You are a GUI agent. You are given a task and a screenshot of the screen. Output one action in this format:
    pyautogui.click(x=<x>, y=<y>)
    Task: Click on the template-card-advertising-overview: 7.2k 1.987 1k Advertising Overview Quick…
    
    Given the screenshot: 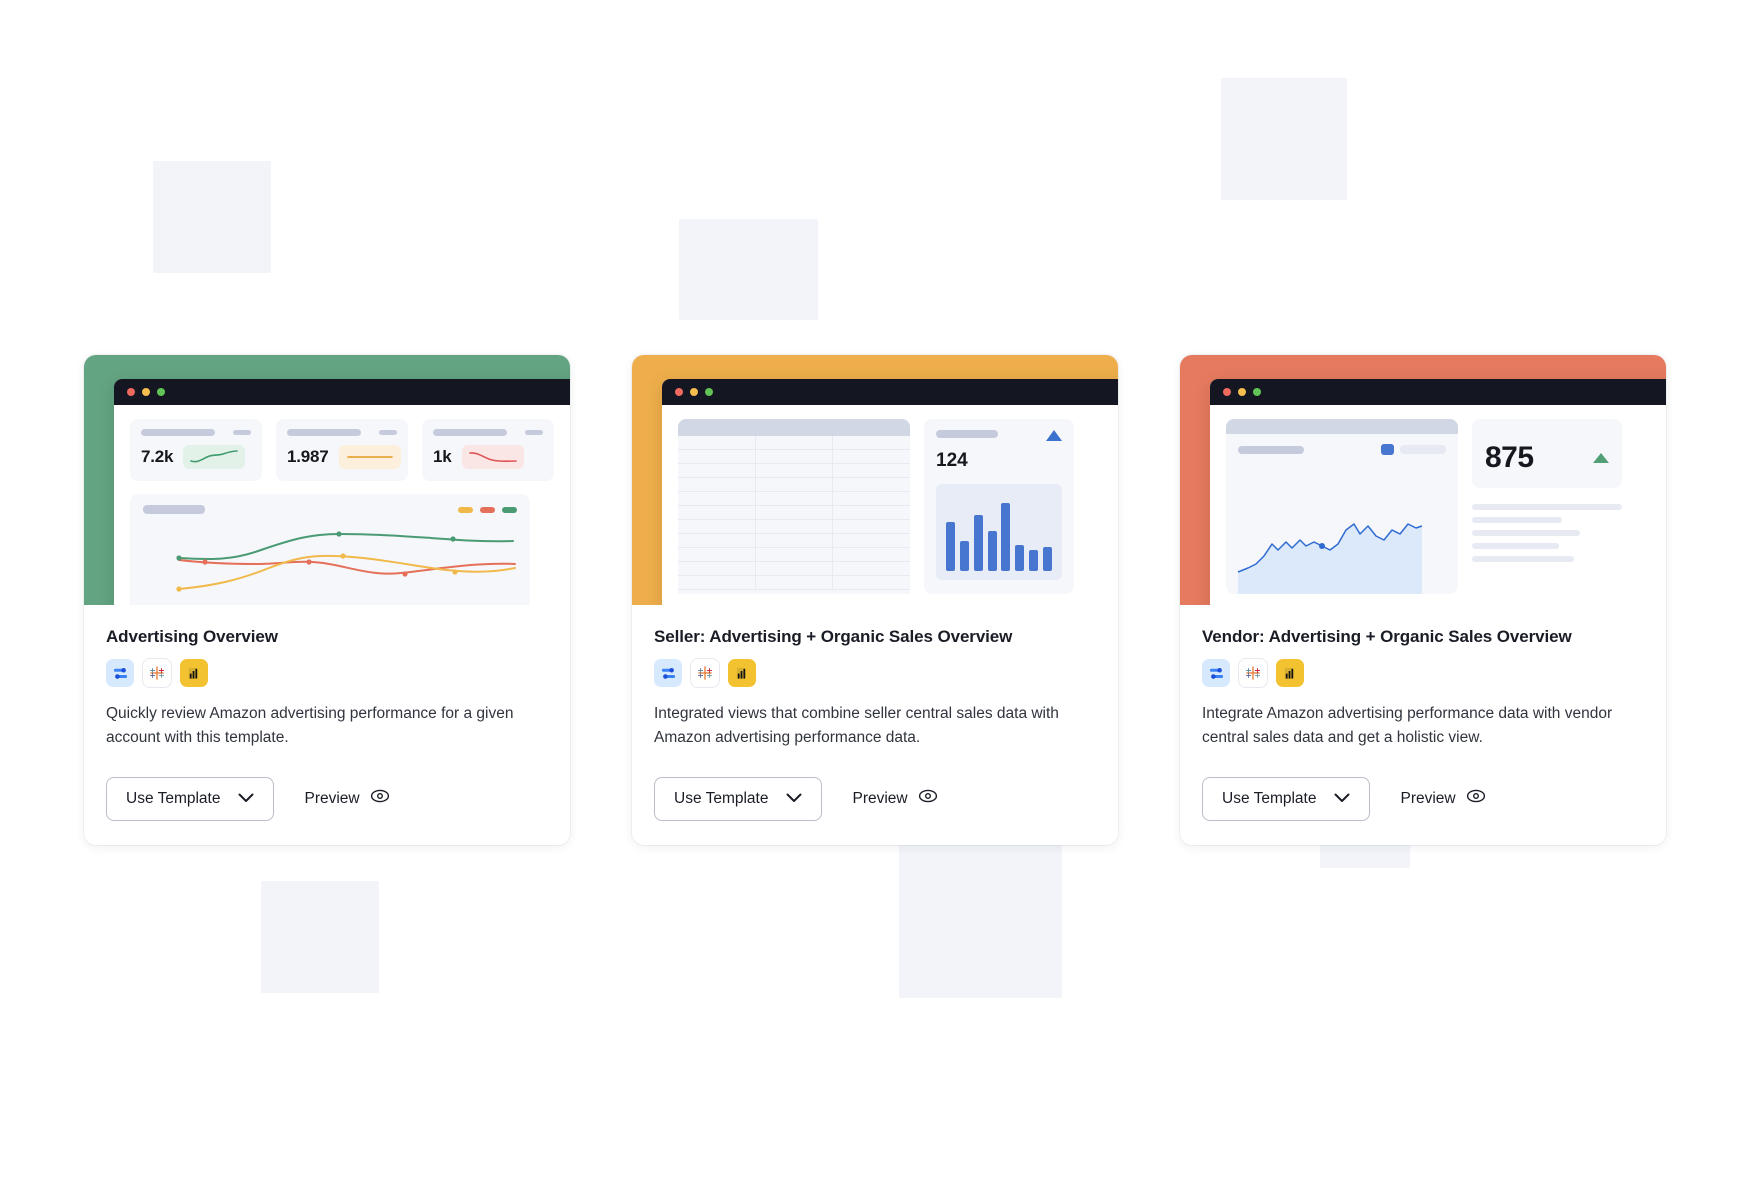 What is the action you would take?
    pyautogui.click(x=327, y=600)
    